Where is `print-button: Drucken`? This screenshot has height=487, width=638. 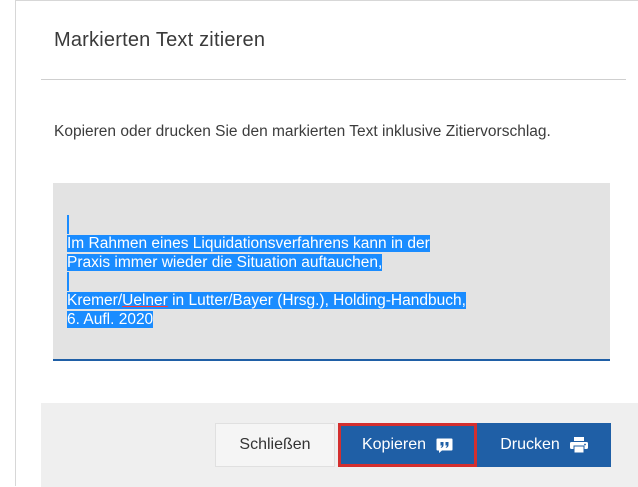 print-button: Drucken is located at coordinates (544, 445).